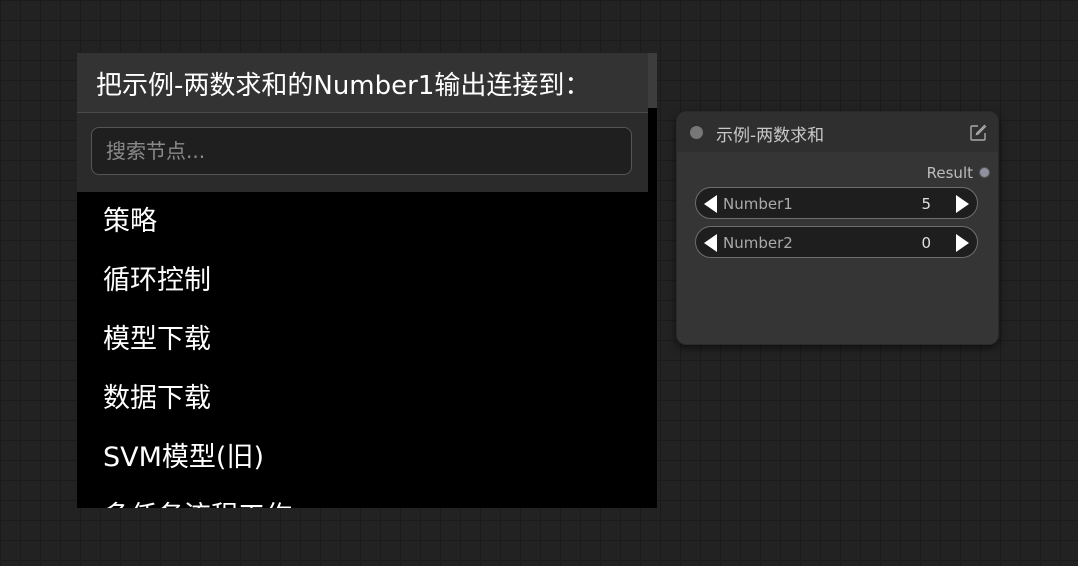 Image resolution: width=1078 pixels, height=566 pixels. What do you see at coordinates (836, 203) in the screenshot?
I see `number1-widget: Number1 5` at bounding box center [836, 203].